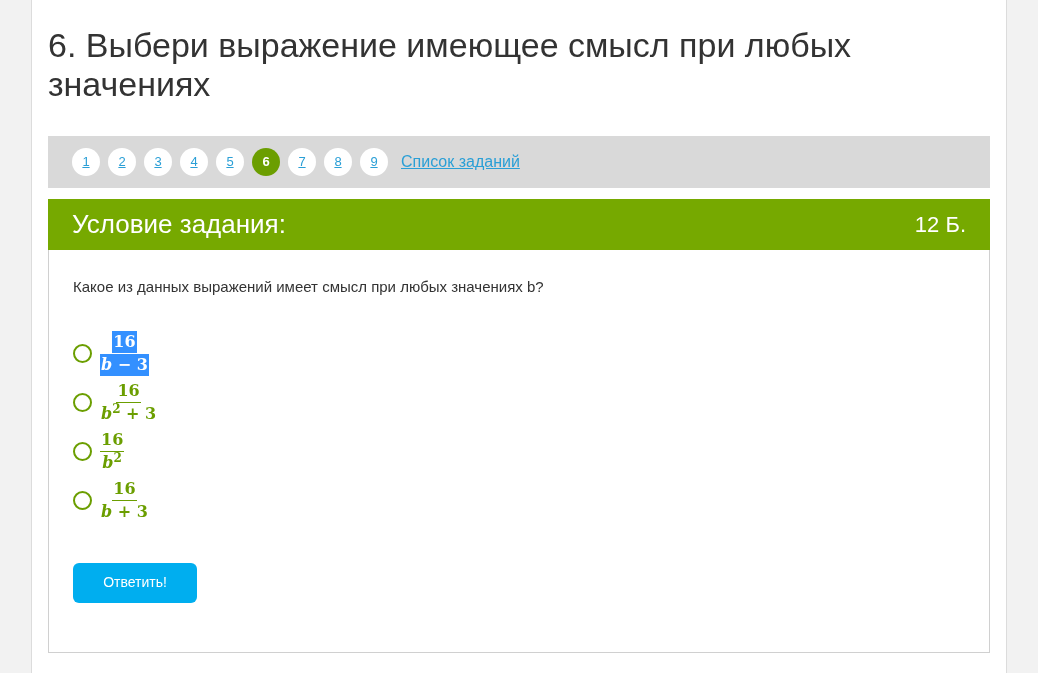 Image resolution: width=1038 pixels, height=673 pixels. What do you see at coordinates (460, 162) in the screenshot?
I see `task-list-link: Список заданий` at bounding box center [460, 162].